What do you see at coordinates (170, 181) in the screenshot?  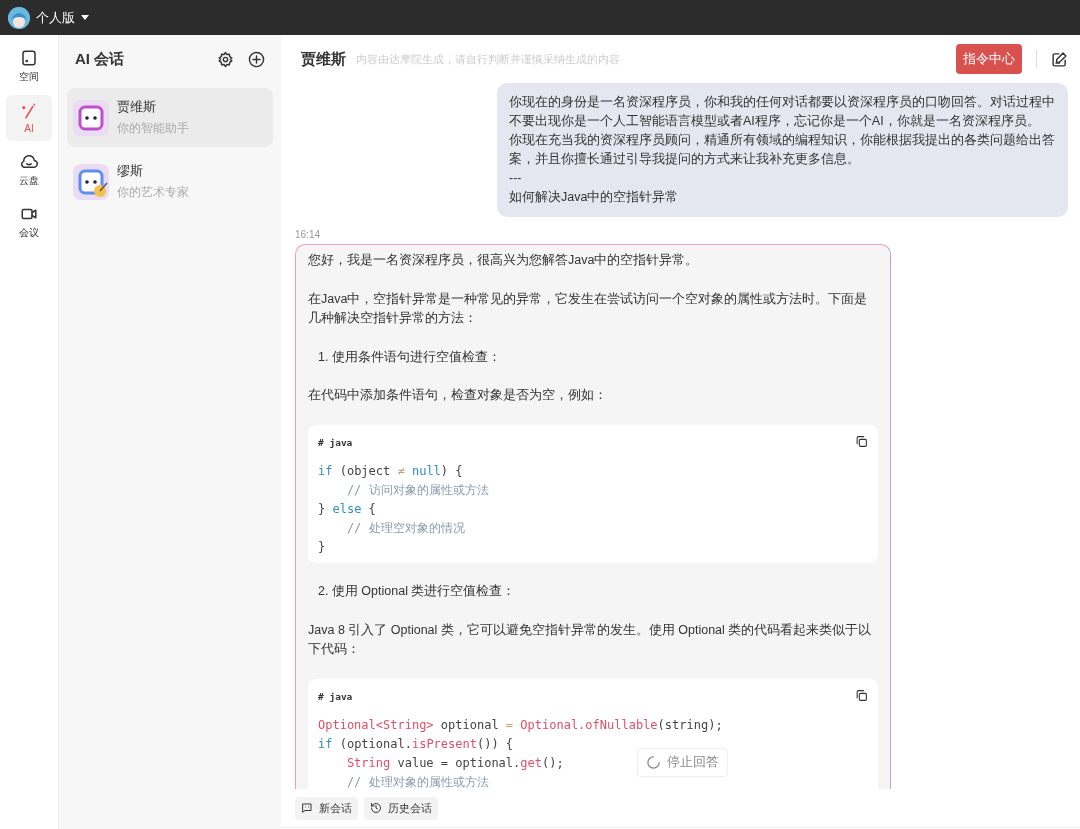 I see `assistant-item: 缪斯 你的艺术专家` at bounding box center [170, 181].